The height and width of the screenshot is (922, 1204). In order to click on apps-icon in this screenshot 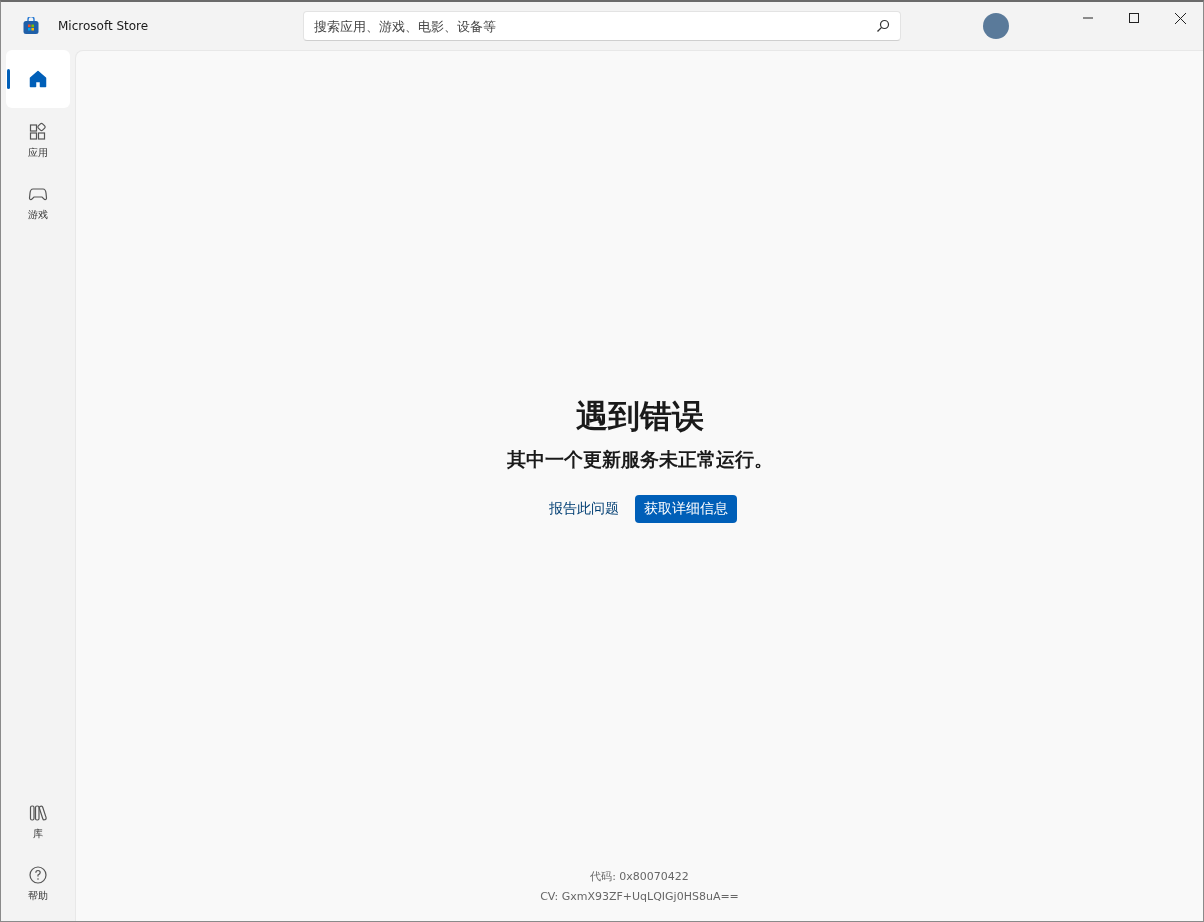, I will do `click(38, 132)`.